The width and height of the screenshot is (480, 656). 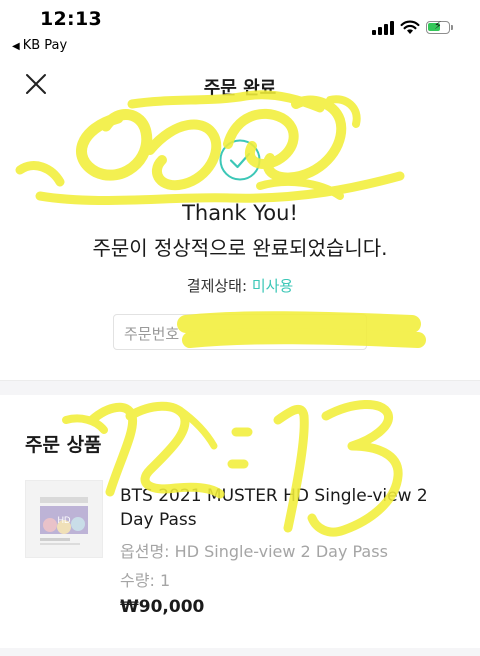 I want to click on payment-status-value: 미사용, so click(x=272, y=286).